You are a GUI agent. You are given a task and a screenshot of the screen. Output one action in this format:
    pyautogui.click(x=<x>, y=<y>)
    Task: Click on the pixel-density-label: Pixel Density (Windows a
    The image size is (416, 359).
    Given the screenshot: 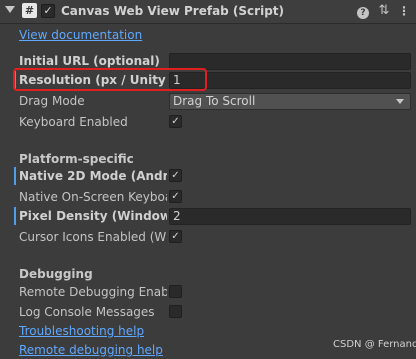 What is the action you would take?
    pyautogui.click(x=93, y=216)
    